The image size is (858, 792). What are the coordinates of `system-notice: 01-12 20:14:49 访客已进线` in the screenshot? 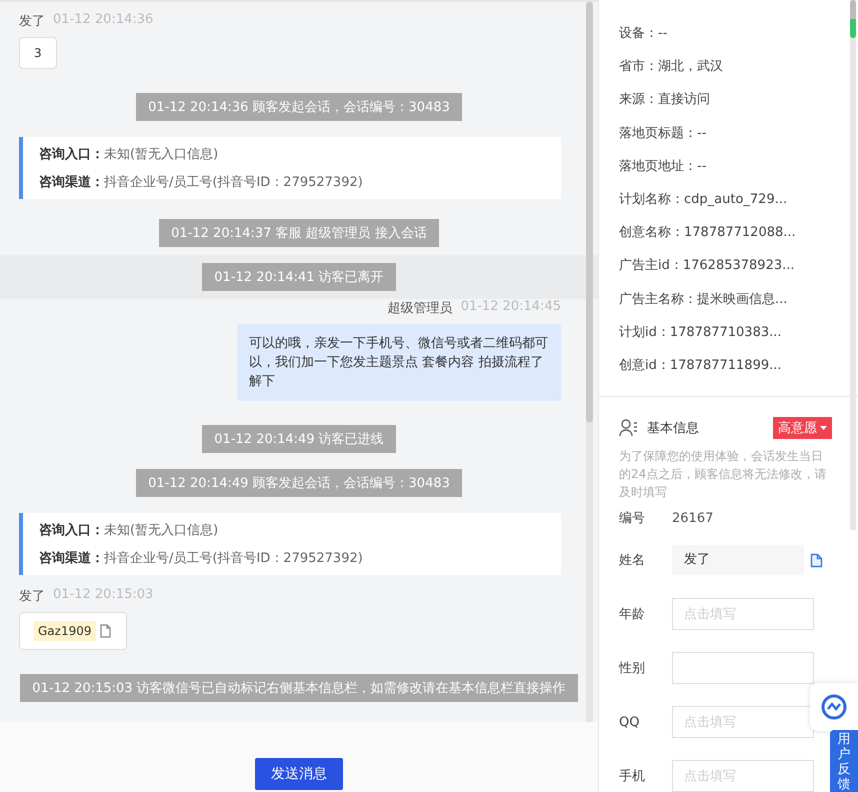 It's located at (299, 439).